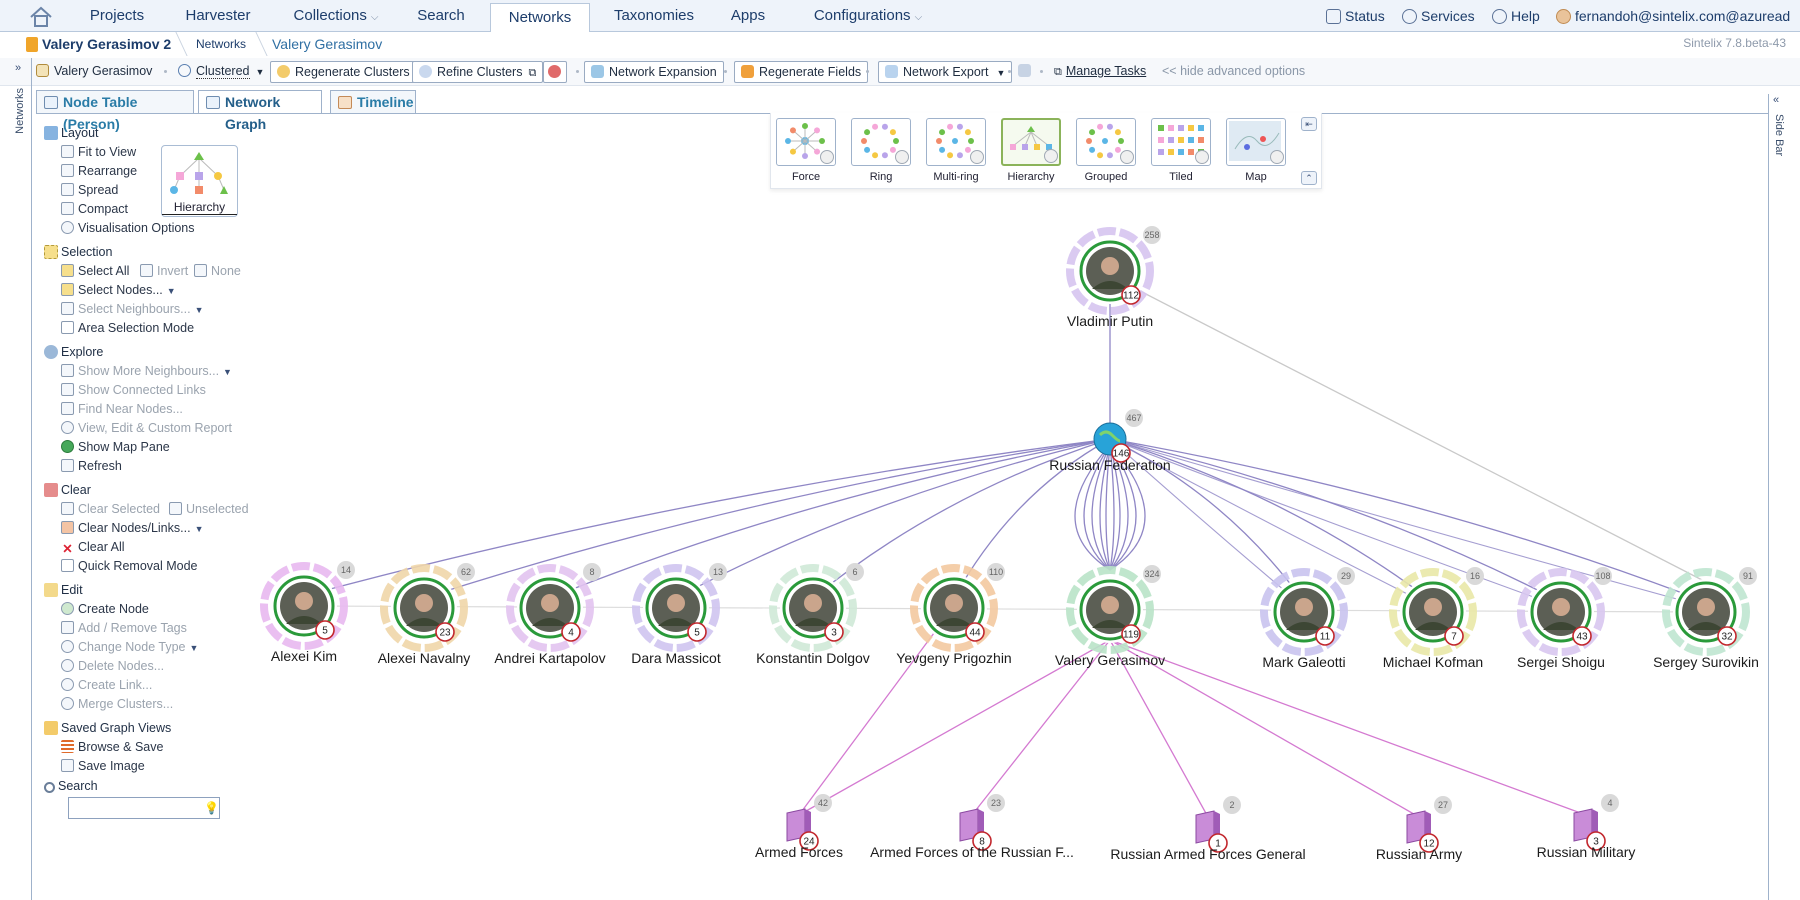 Image resolution: width=1800 pixels, height=900 pixels. Describe the element at coordinates (144, 808) in the screenshot. I see `search-input` at that location.